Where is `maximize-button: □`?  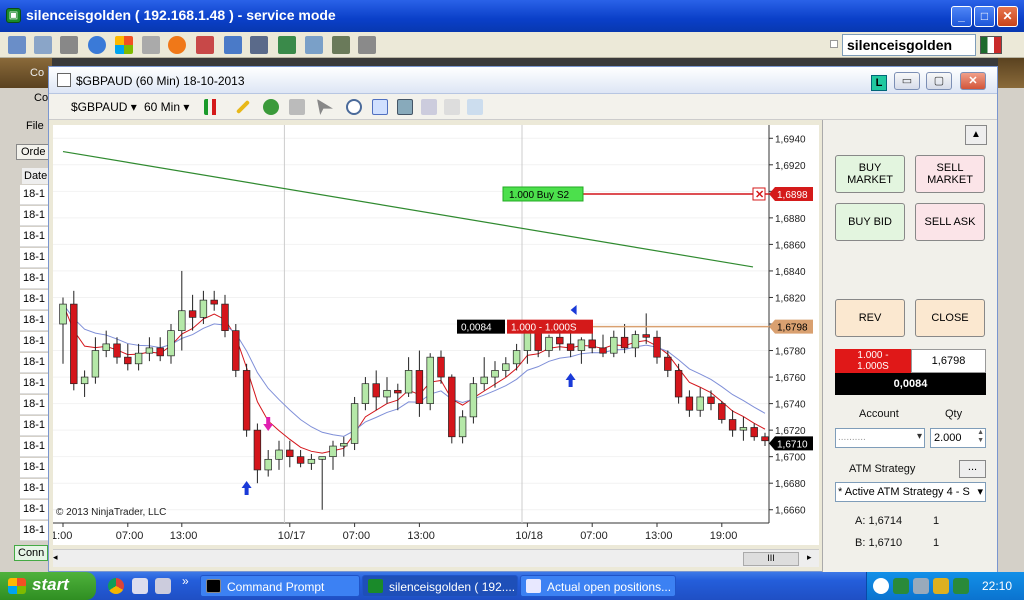
maximize-button: □ is located at coordinates (984, 16).